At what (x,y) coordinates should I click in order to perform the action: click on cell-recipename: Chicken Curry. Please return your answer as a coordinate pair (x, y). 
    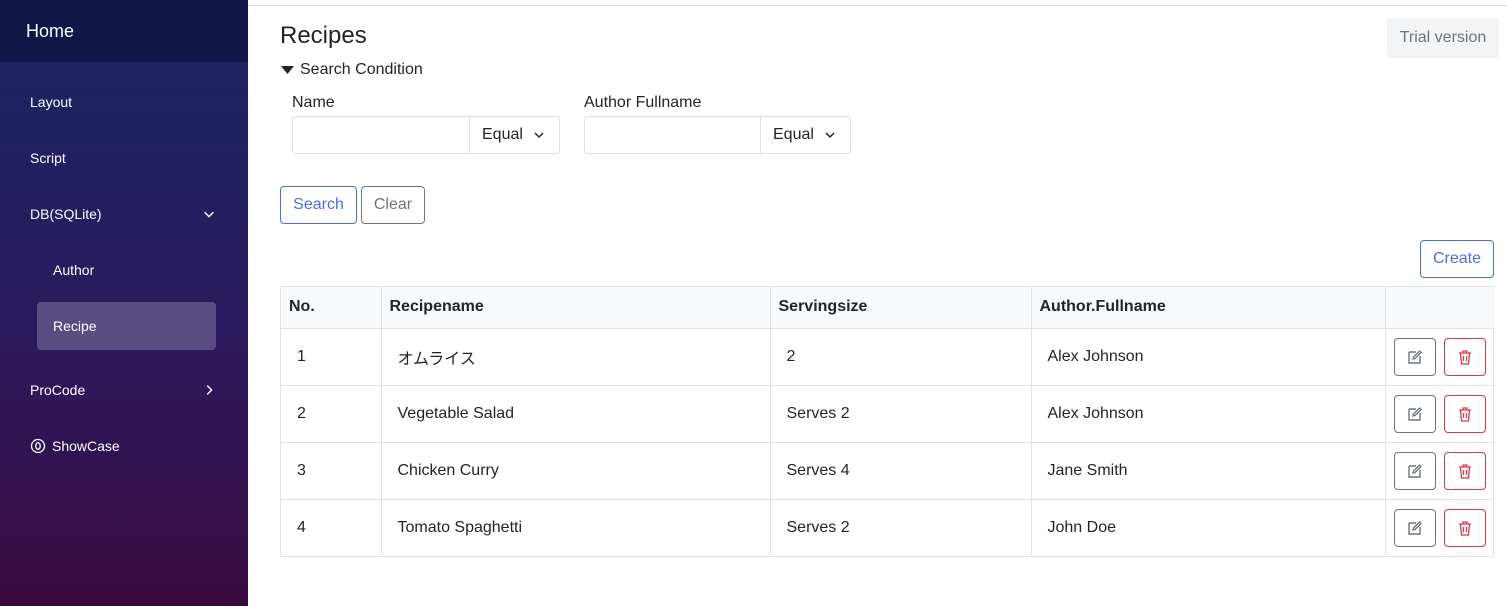
    Looking at the image, I should click on (576, 471).